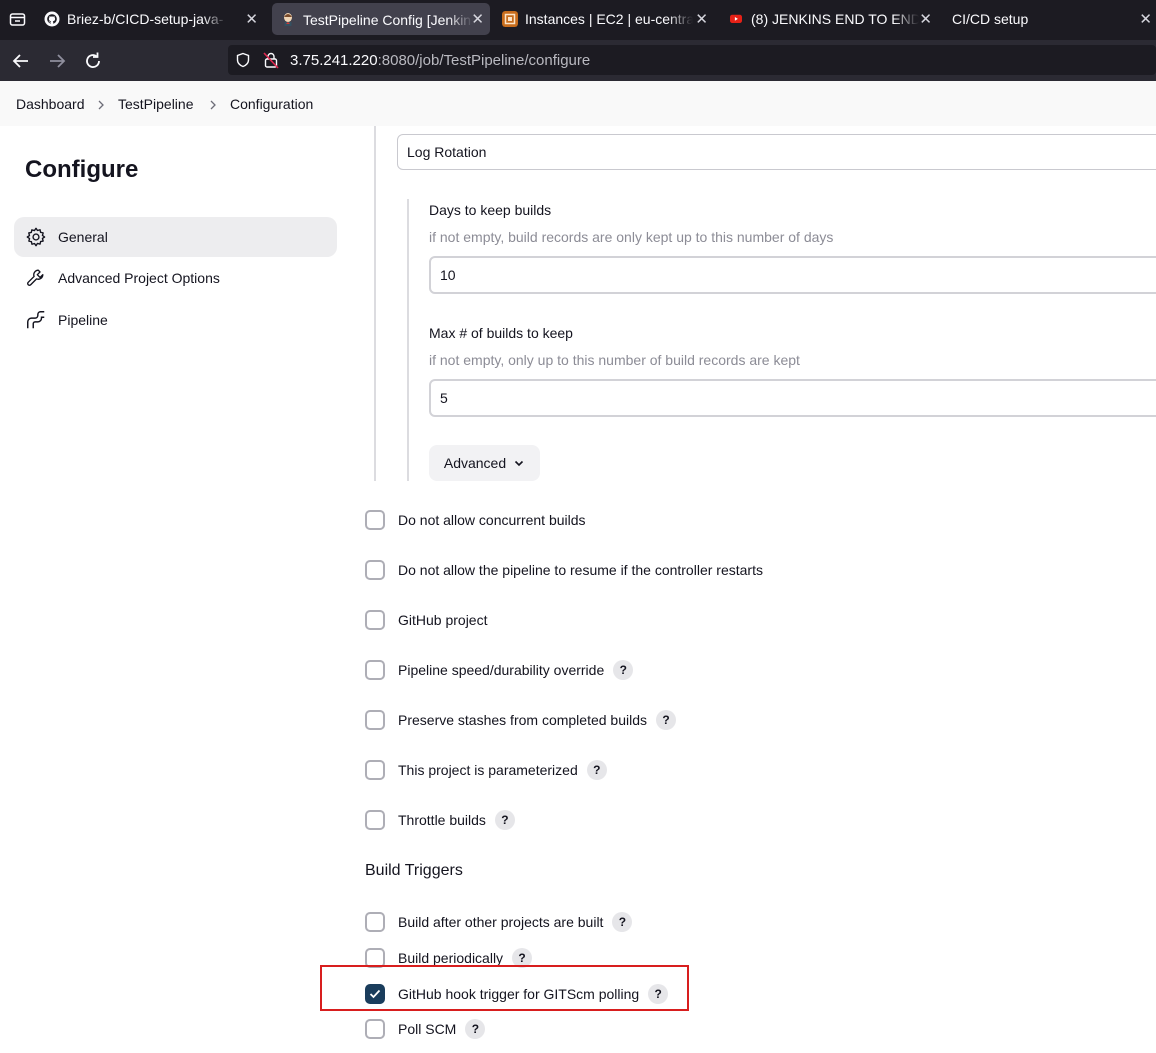 This screenshot has height=1053, width=1156. I want to click on youtube-icon, so click(736, 18).